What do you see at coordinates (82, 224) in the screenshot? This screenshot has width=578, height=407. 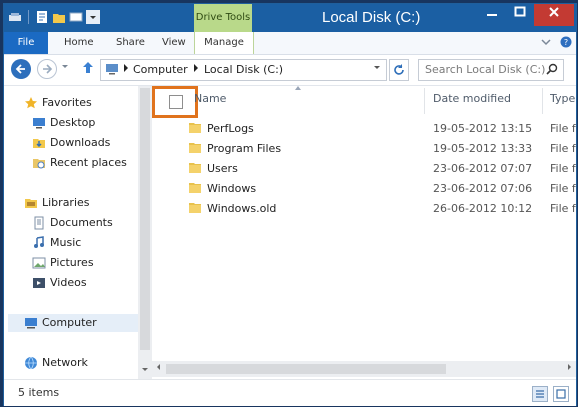 I see `nav-documents: Documents` at bounding box center [82, 224].